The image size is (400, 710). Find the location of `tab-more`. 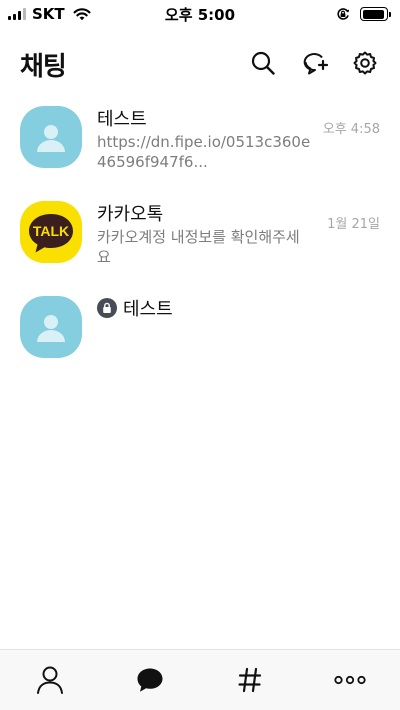

tab-more is located at coordinates (350, 680).